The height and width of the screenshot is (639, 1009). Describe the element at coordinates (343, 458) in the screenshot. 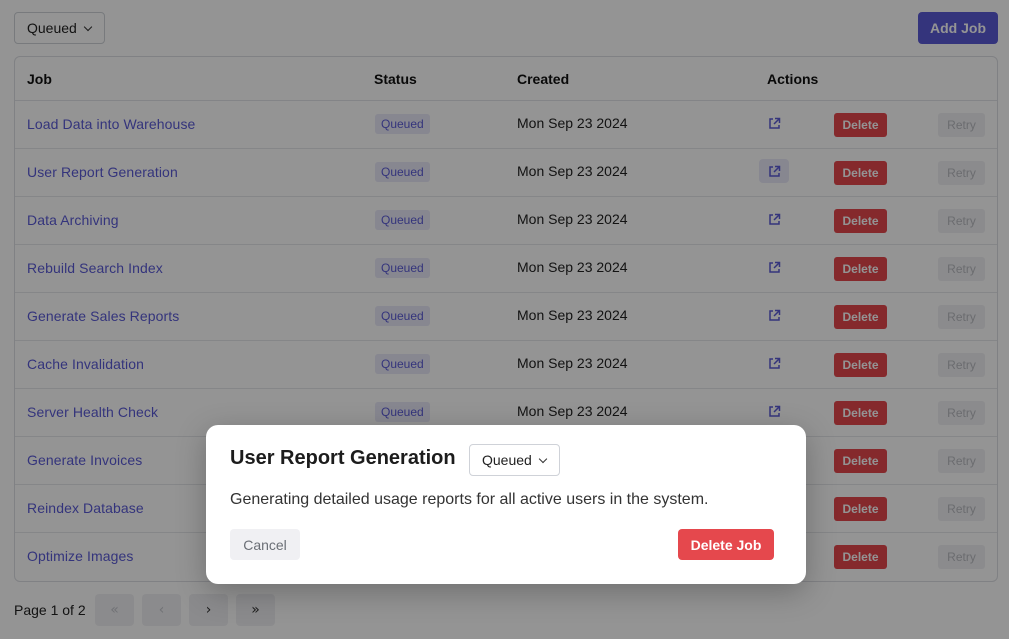

I see `modal-title: User Report Generation` at that location.